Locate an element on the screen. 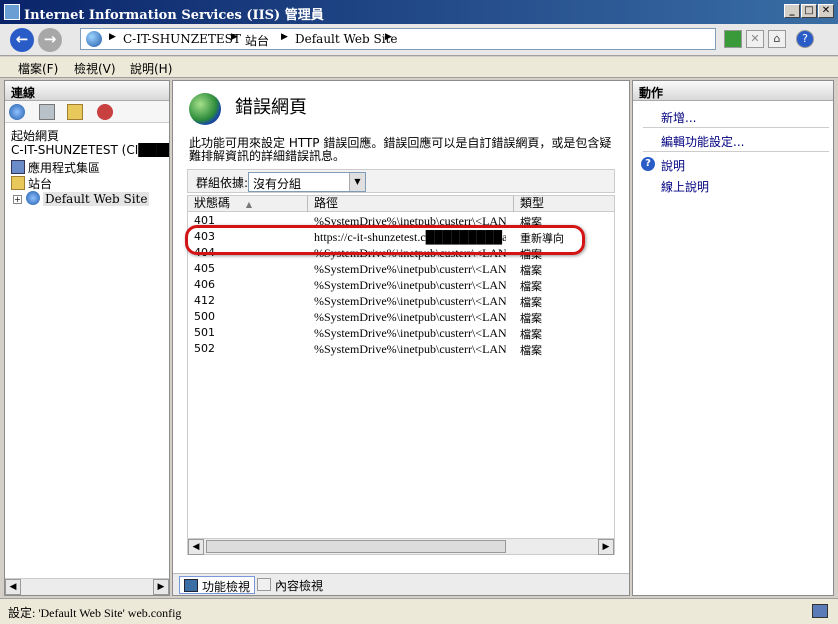 This screenshot has width=838, height=624. table-row: 405 %SystemDrive%\inetpub\custerr\<LAN… 檔案 is located at coordinates (401, 269).